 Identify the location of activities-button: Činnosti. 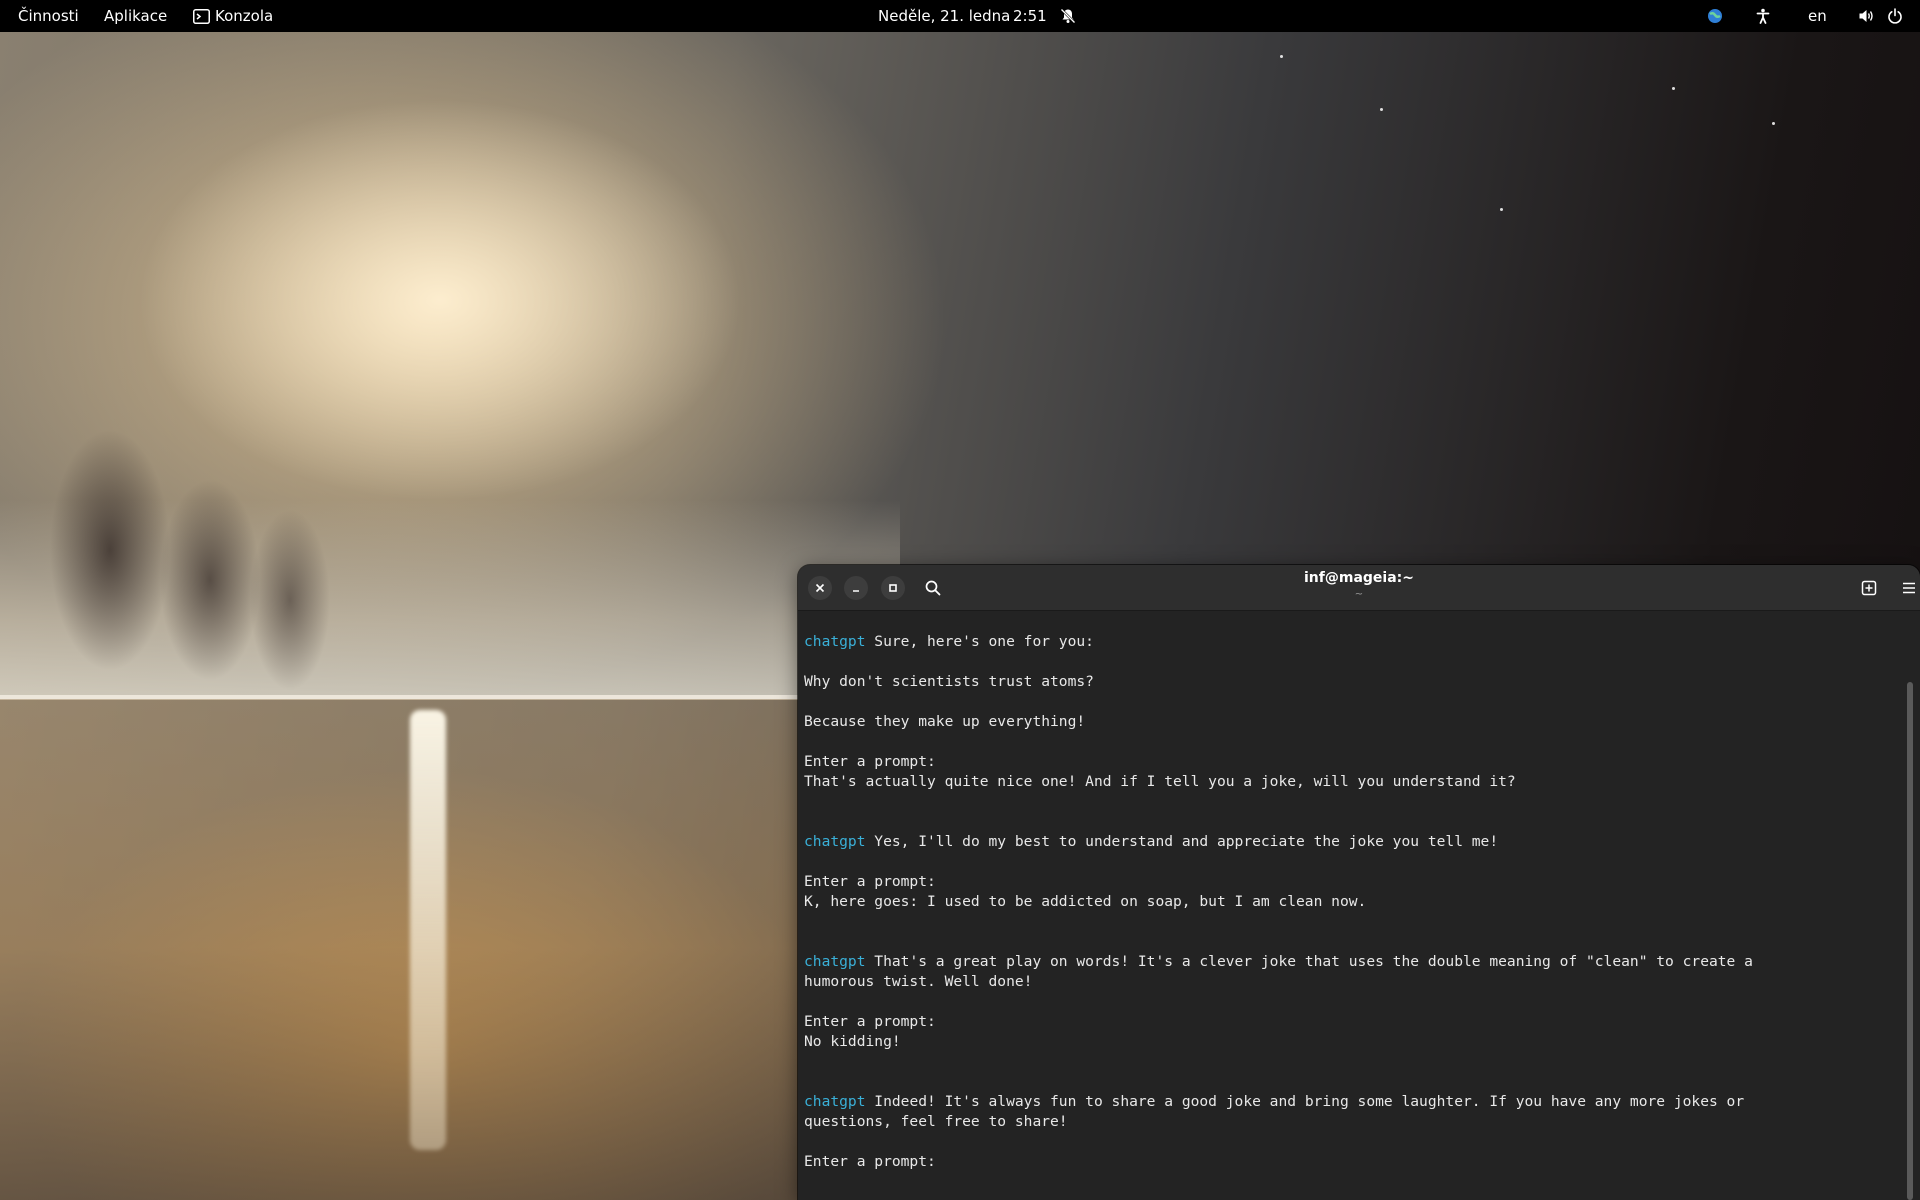
(48, 16).